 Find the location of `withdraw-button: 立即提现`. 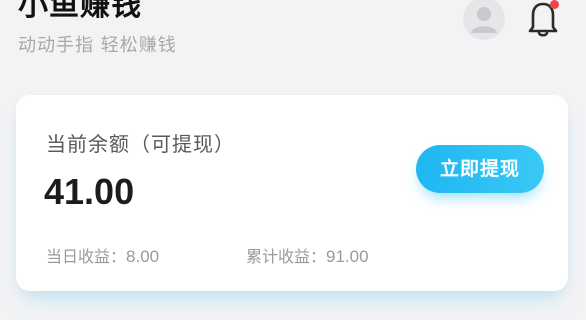

withdraw-button: 立即提现 is located at coordinates (480, 169).